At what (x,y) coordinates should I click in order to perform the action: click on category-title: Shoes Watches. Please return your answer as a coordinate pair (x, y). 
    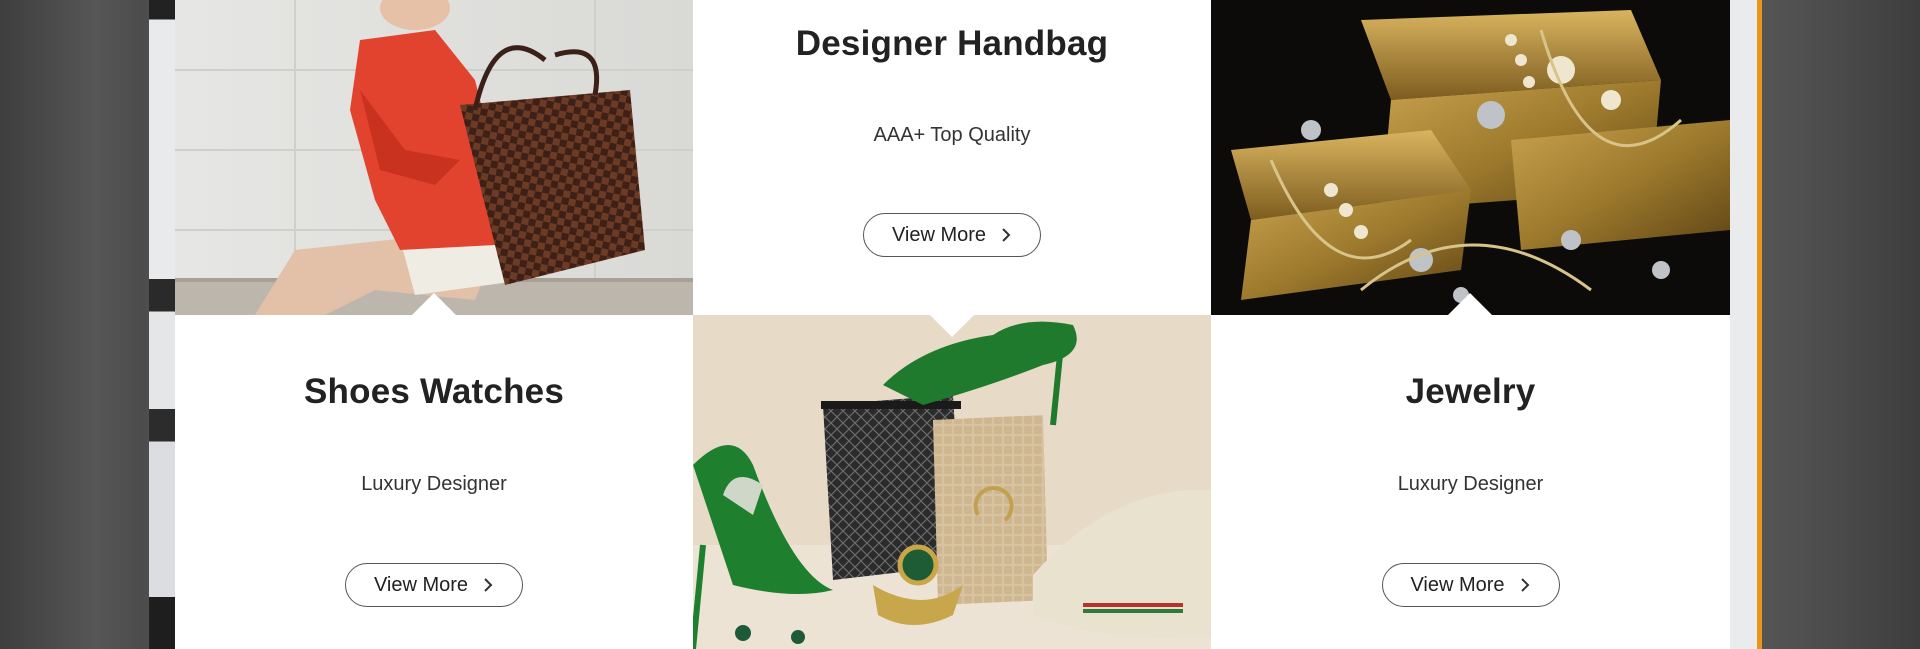
    Looking at the image, I should click on (434, 391).